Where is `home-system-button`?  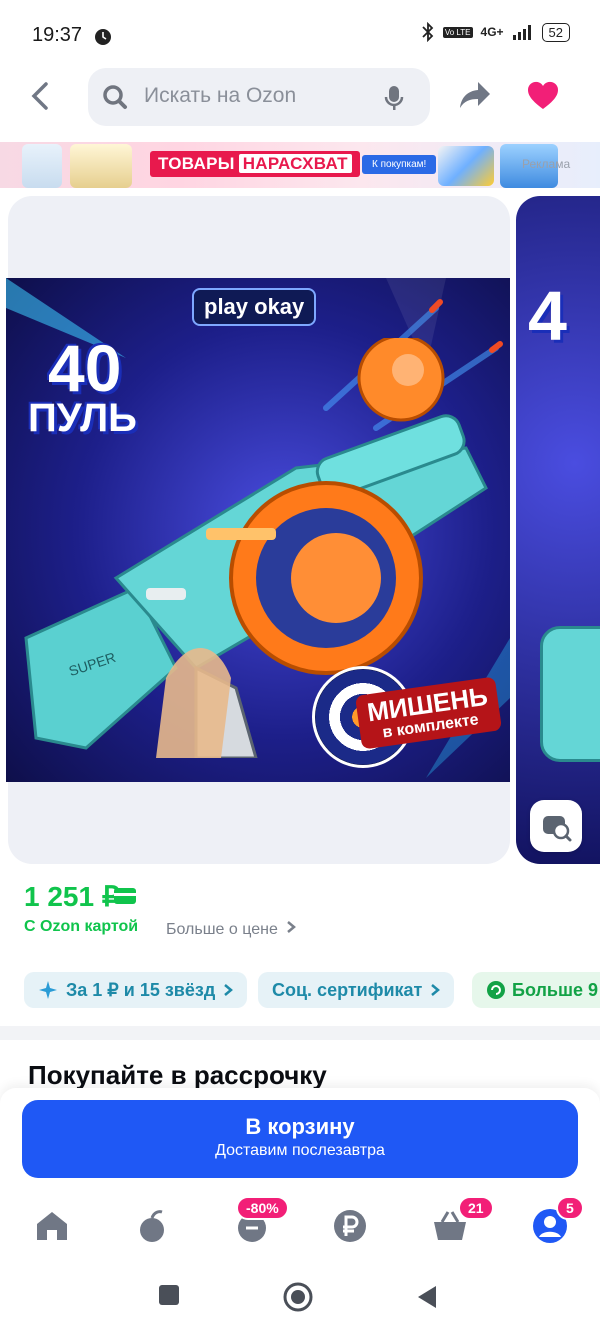 home-system-button is located at coordinates (298, 1299).